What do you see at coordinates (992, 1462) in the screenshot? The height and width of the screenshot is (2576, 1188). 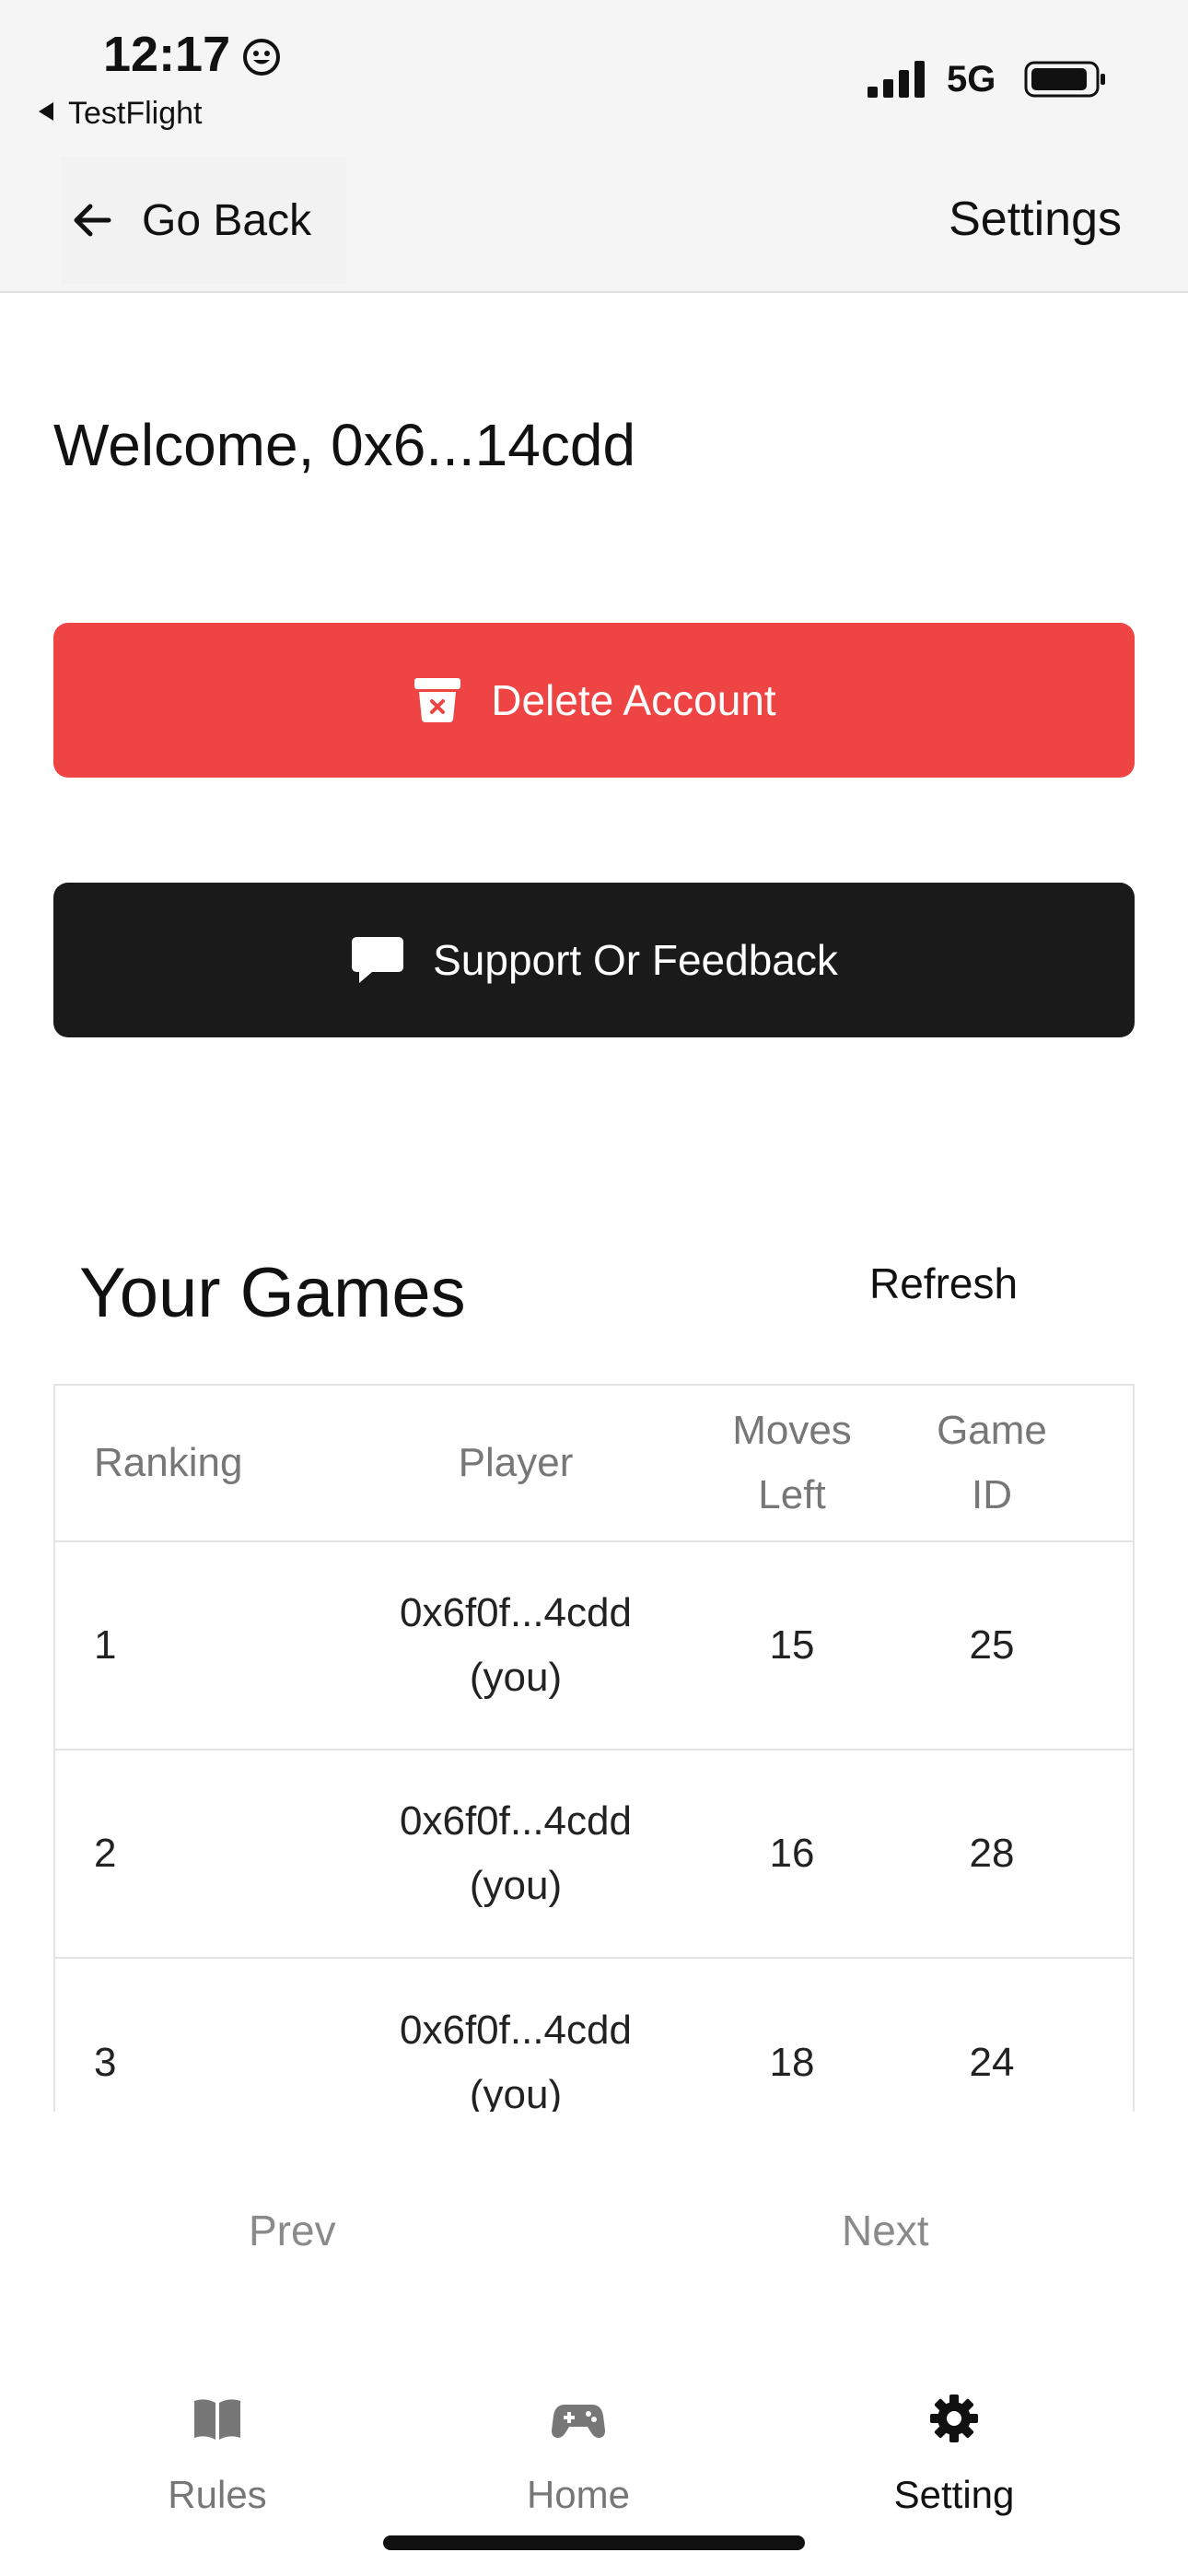 I see `column-header-game-id: Game ID` at bounding box center [992, 1462].